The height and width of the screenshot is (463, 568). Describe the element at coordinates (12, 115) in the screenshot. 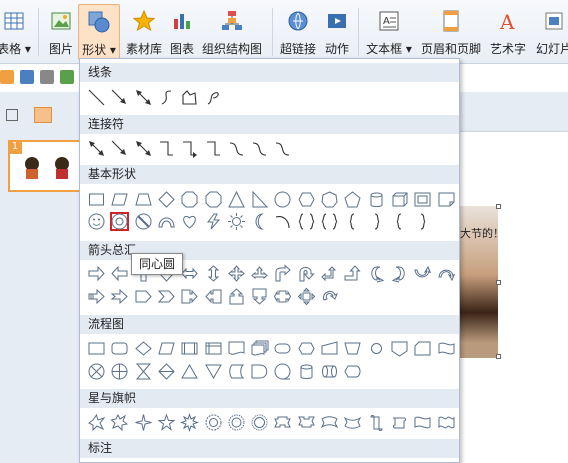

I see `outline-tab-icon` at that location.